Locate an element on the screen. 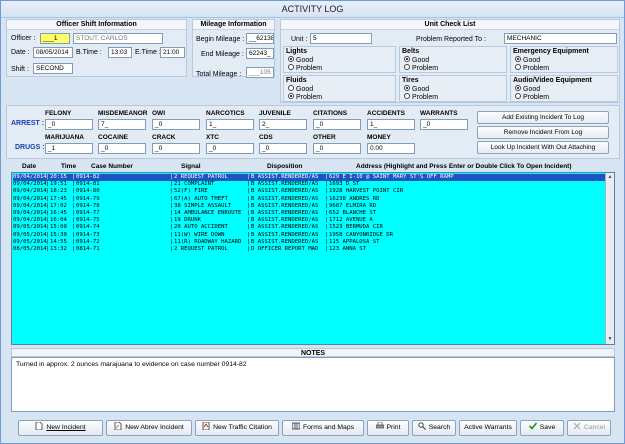 This screenshot has width=625, height=444. emergency-equipment-label: Emergency Equipment is located at coordinates (551, 51).